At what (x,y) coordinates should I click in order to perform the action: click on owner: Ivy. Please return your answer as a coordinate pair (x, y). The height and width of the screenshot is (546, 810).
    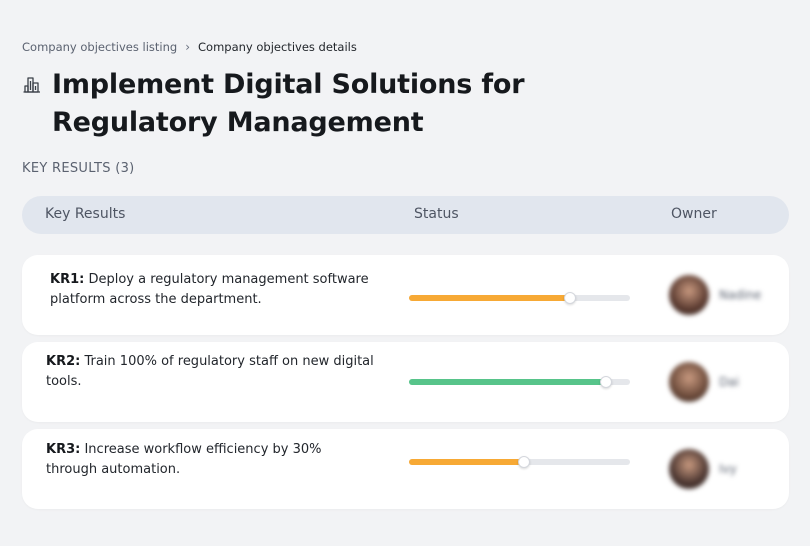
    Looking at the image, I should click on (703, 469).